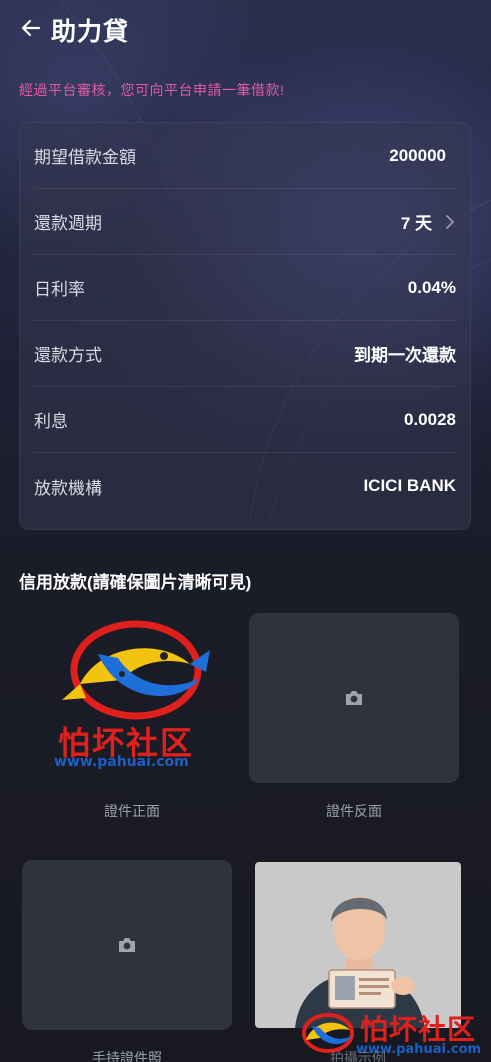  I want to click on row-value: 0.0028, so click(430, 419).